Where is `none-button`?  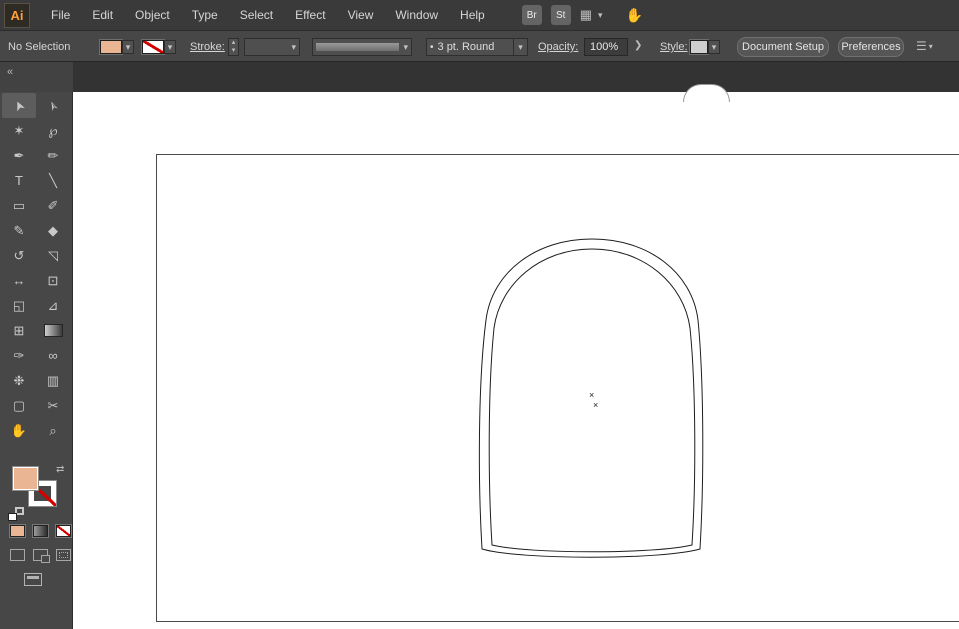 none-button is located at coordinates (63, 531).